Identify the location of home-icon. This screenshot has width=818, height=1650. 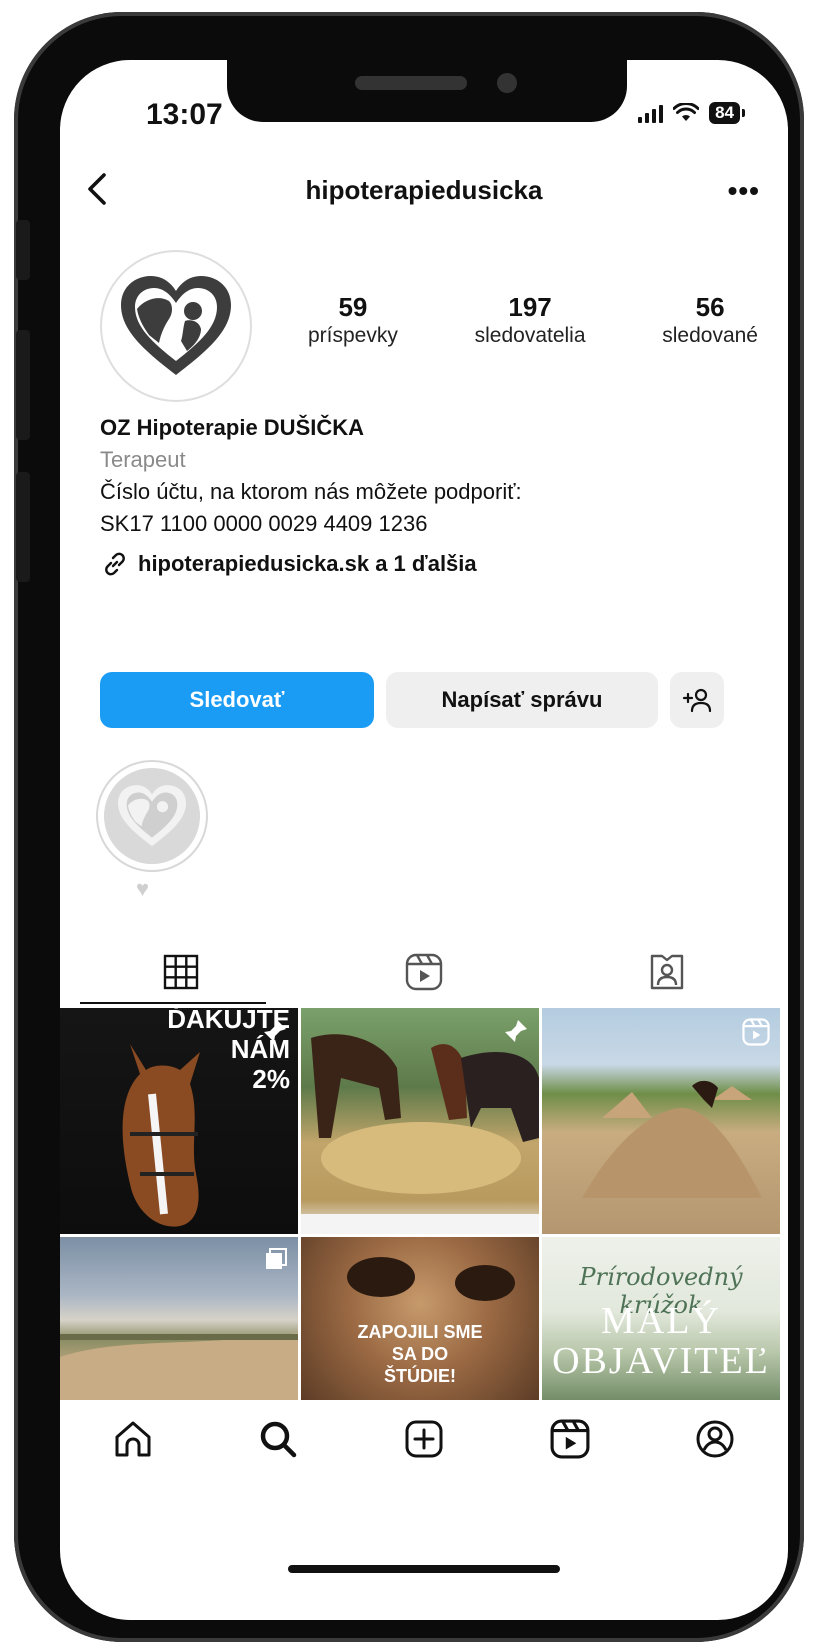
(133, 1439).